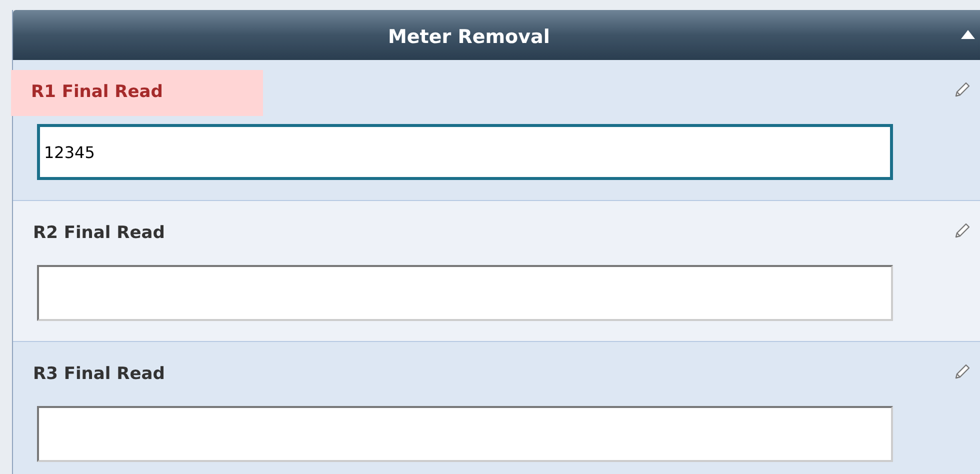 This screenshot has width=980, height=474. What do you see at coordinates (968, 34) in the screenshot?
I see `collapse-icon` at bounding box center [968, 34].